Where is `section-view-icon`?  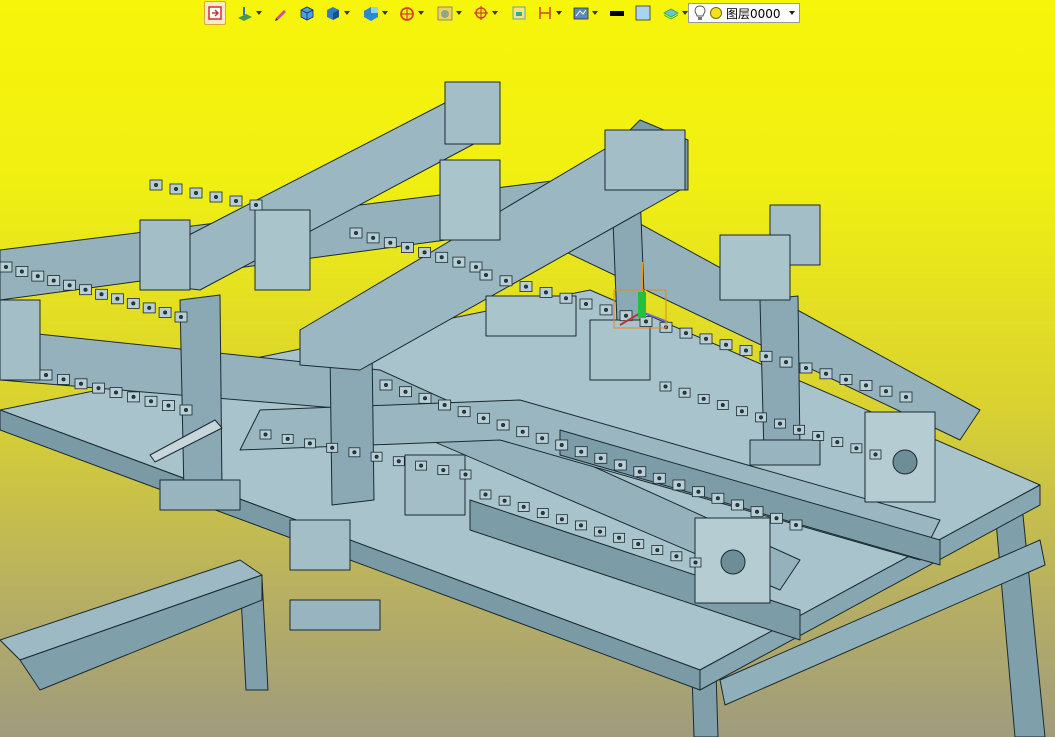 section-view-icon is located at coordinates (407, 14).